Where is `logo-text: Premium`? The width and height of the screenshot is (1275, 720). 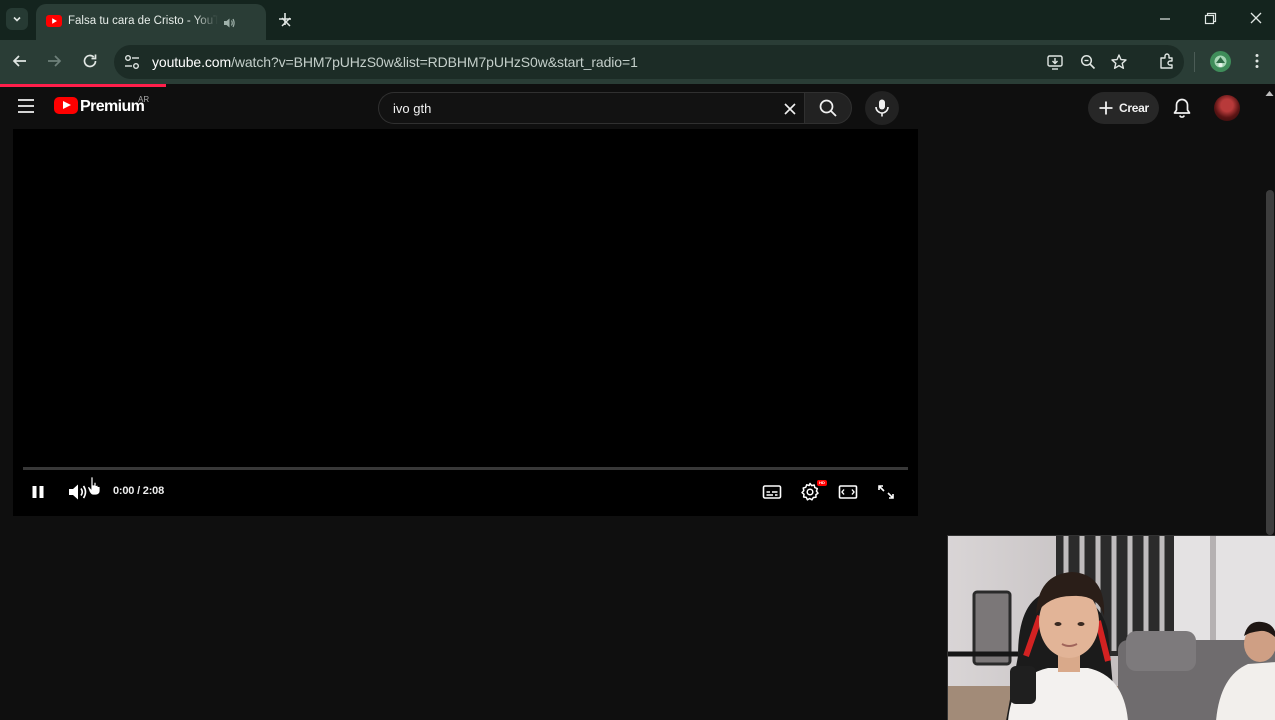
logo-text: Premium is located at coordinates (112, 107).